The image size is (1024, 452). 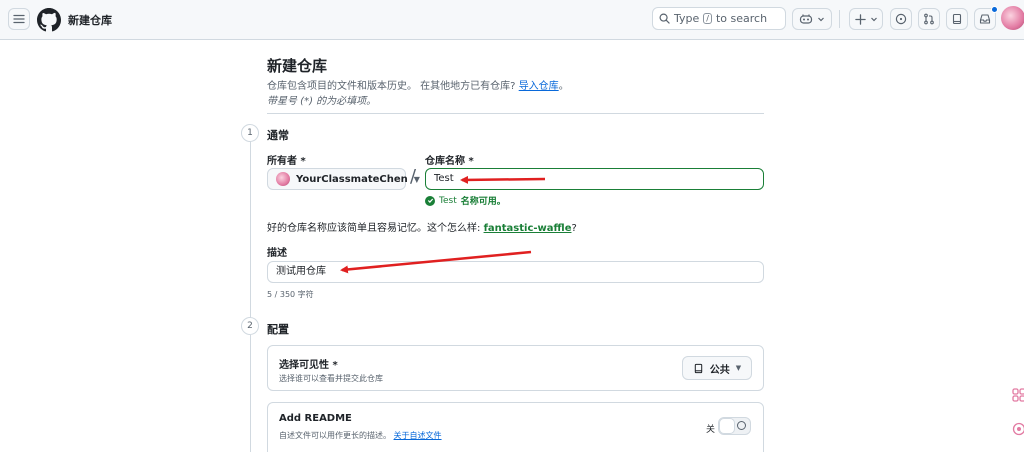 I want to click on readme-toggle-label: 关, so click(x=710, y=430).